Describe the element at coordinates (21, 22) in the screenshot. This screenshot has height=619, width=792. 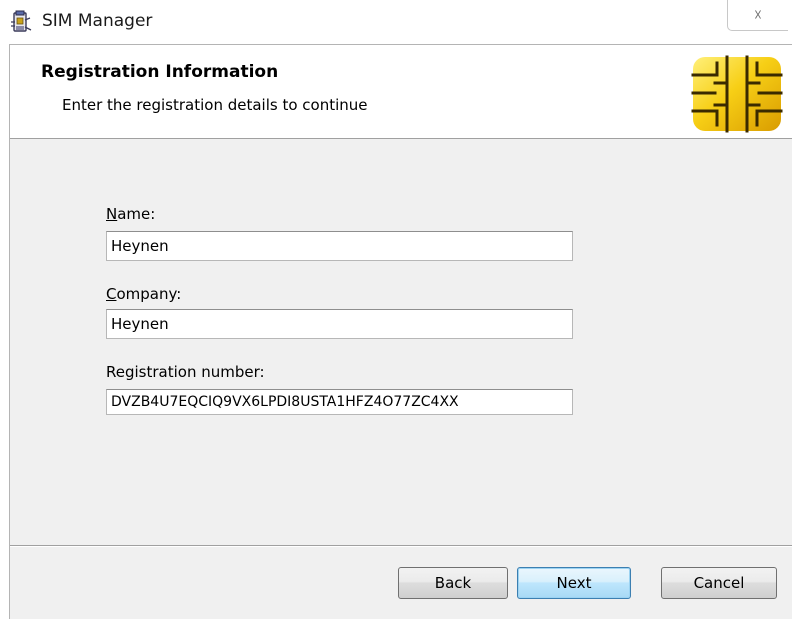
I see `sim-manager-app-icon` at that location.